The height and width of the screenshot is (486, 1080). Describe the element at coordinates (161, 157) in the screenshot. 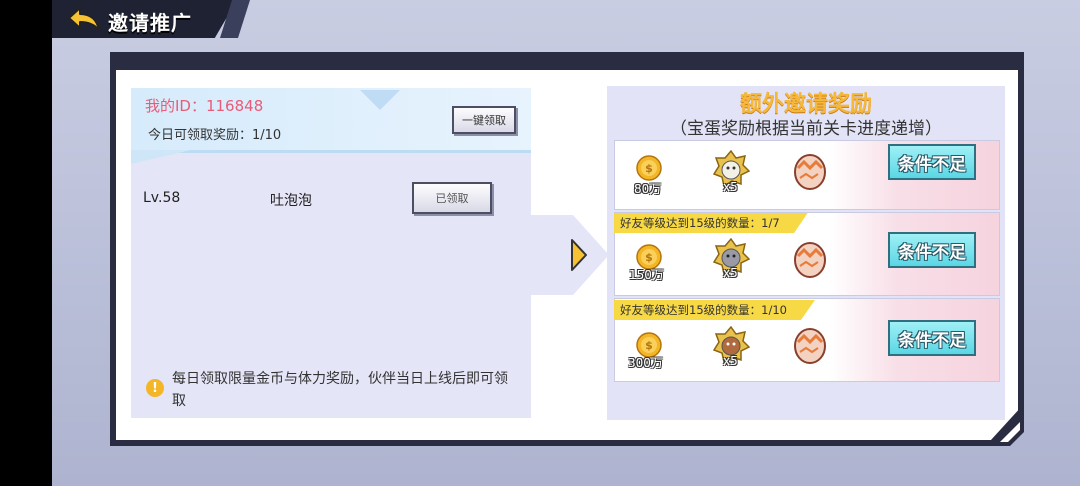

I see `header-deco-shadow` at that location.